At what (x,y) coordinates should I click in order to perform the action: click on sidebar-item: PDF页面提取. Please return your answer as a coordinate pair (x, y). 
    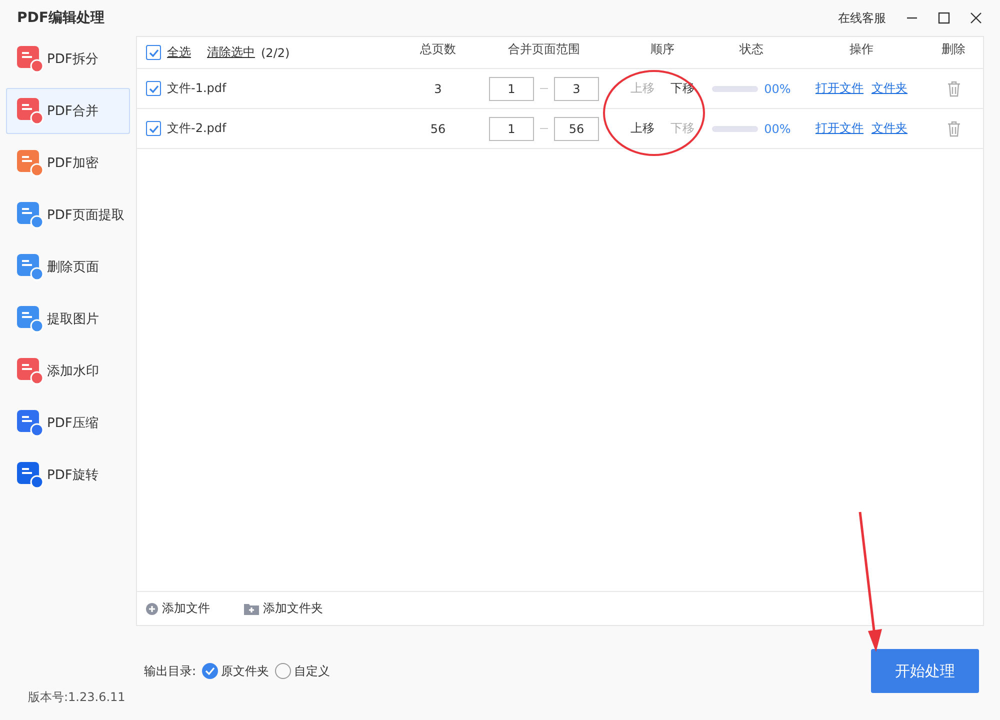
    Looking at the image, I should click on (68, 215).